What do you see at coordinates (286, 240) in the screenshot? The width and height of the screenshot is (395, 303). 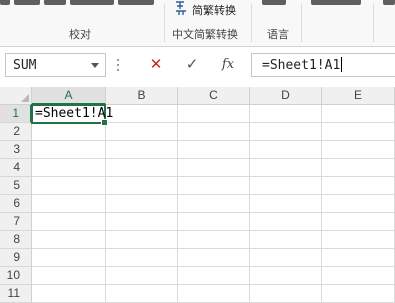 I see `cell-d8` at bounding box center [286, 240].